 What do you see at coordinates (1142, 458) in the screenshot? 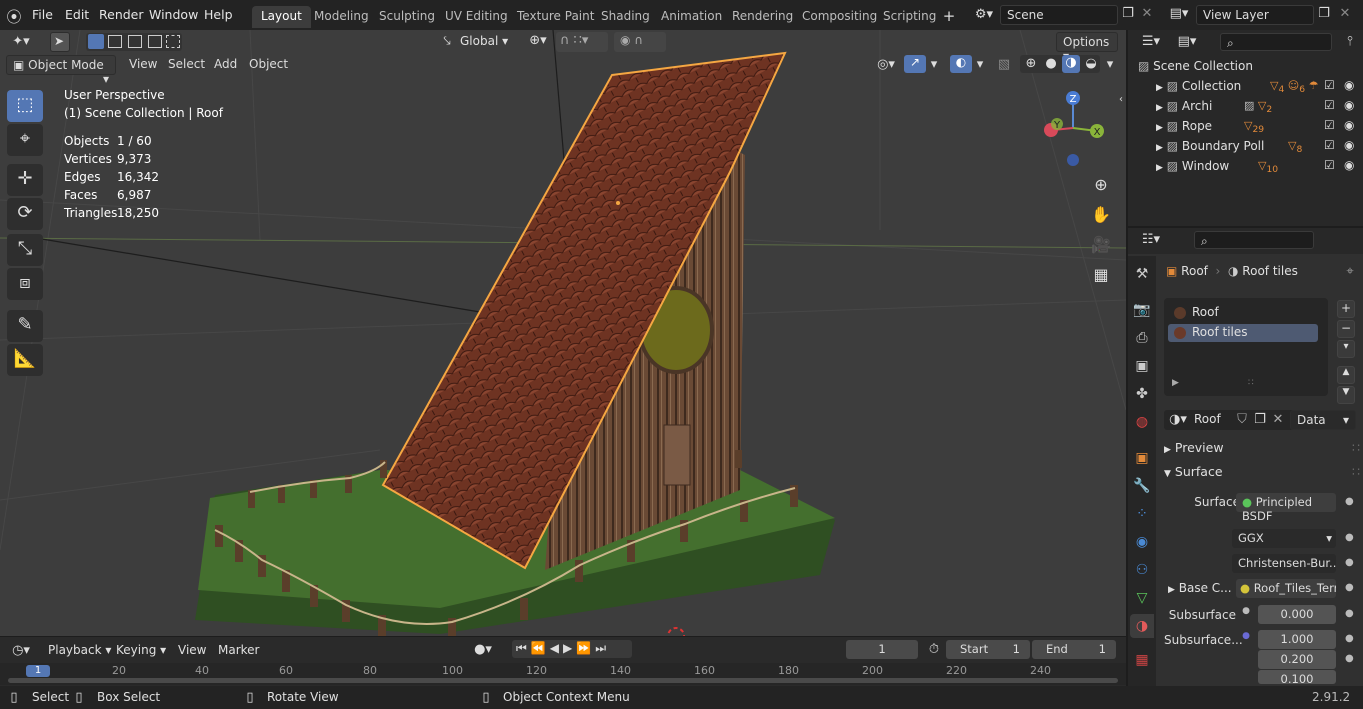
I see `object-tab-icon: ▣` at bounding box center [1142, 458].